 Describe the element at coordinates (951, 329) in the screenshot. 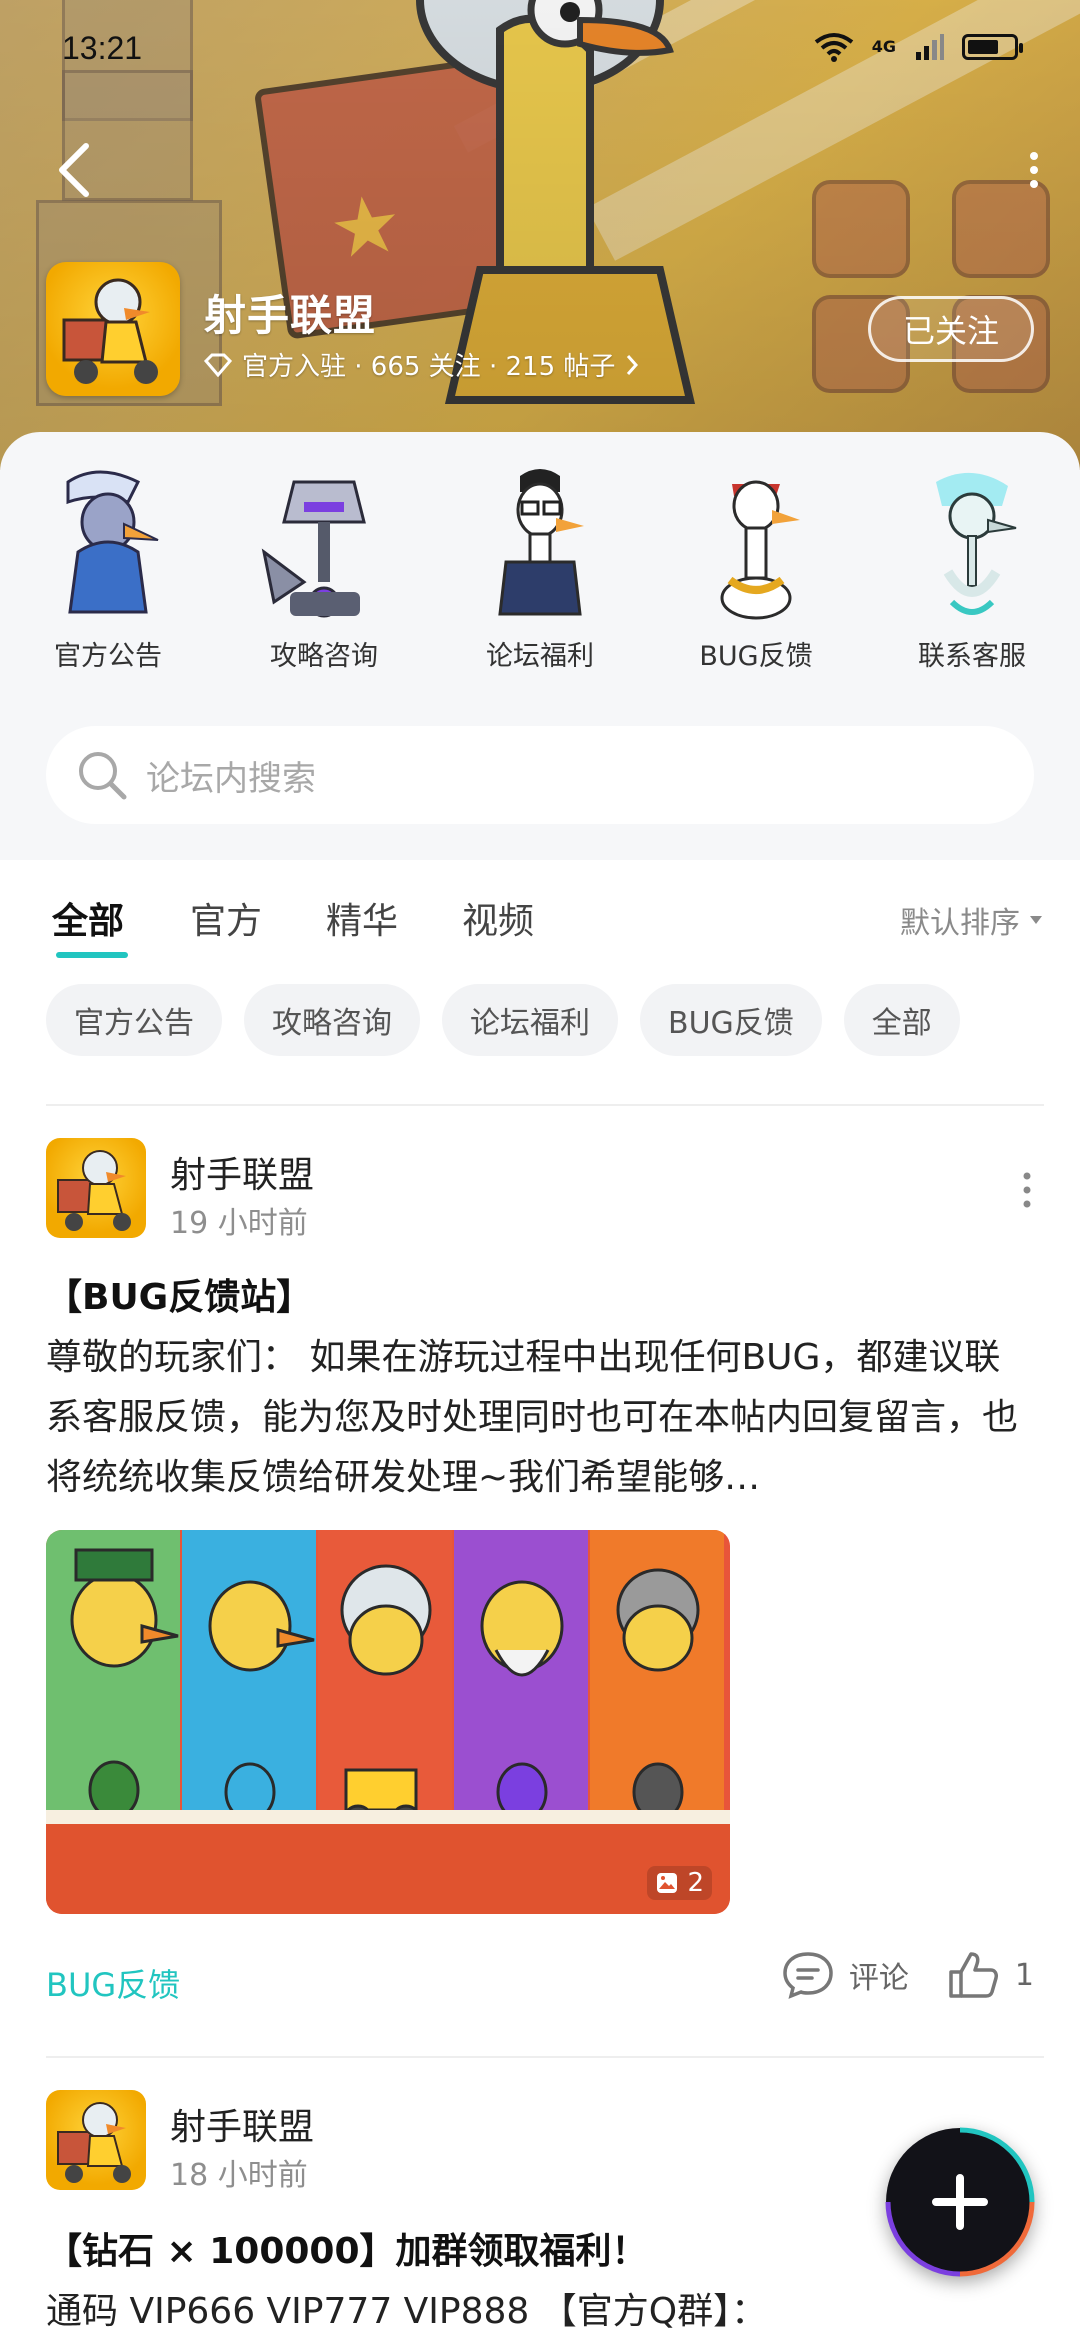

I see `follow-button: 已关注` at that location.